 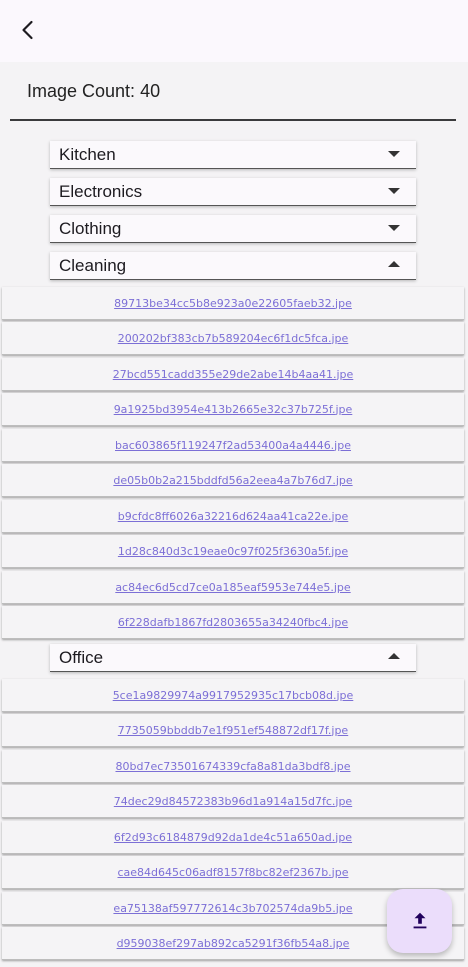 What do you see at coordinates (233, 91) in the screenshot?
I see `image-count-row: Image Count: 40` at bounding box center [233, 91].